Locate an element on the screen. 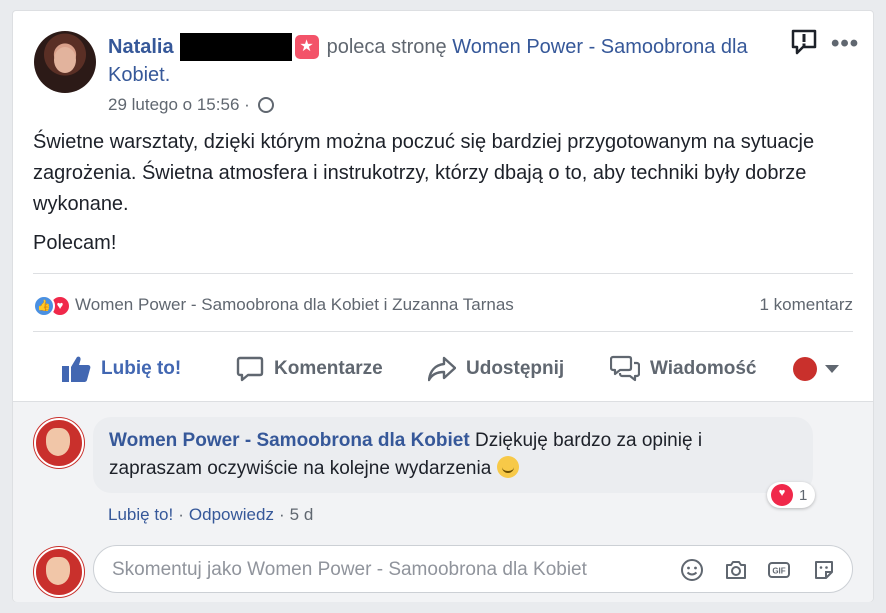  composer-avatar is located at coordinates (59, 572).